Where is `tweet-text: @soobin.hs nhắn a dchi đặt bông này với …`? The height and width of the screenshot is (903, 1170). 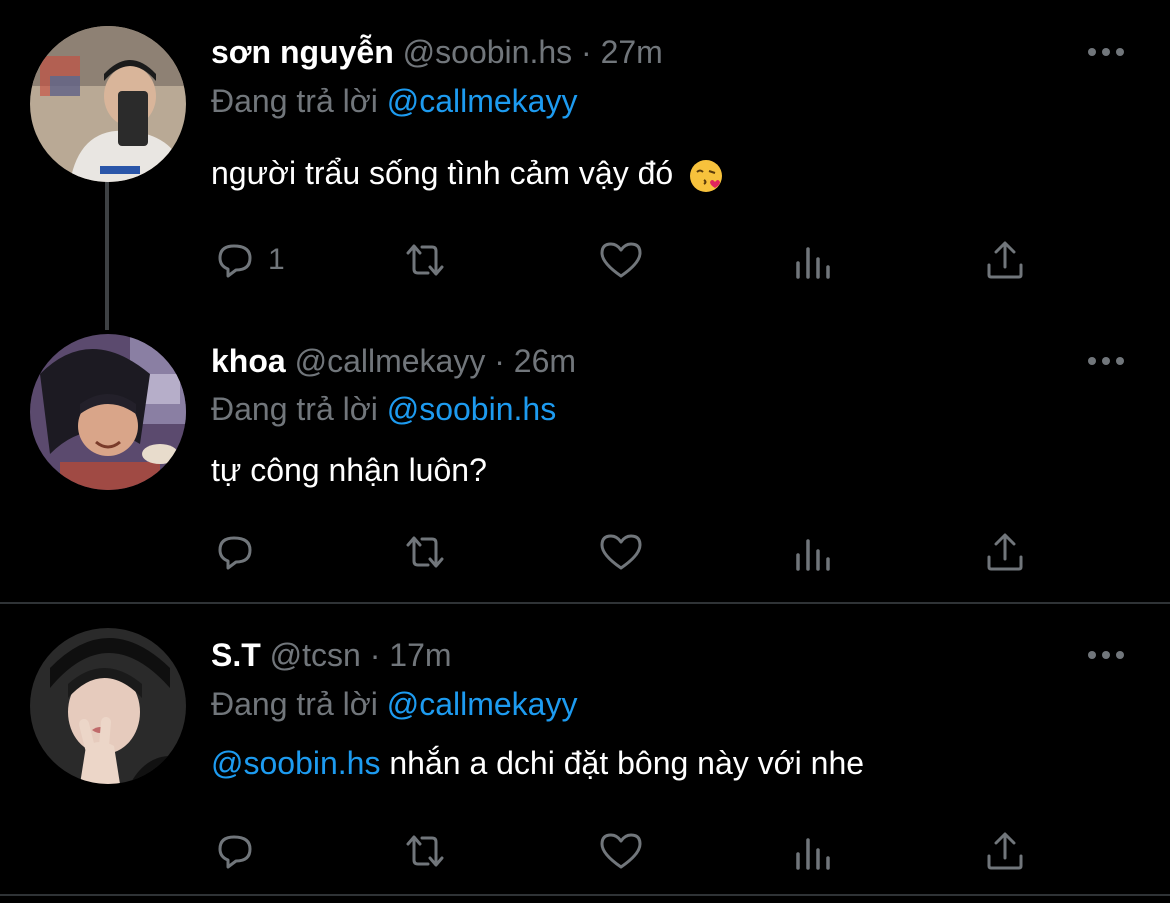 tweet-text: @soobin.hs nhắn a dchi đặt bông này với … is located at coordinates (537, 763).